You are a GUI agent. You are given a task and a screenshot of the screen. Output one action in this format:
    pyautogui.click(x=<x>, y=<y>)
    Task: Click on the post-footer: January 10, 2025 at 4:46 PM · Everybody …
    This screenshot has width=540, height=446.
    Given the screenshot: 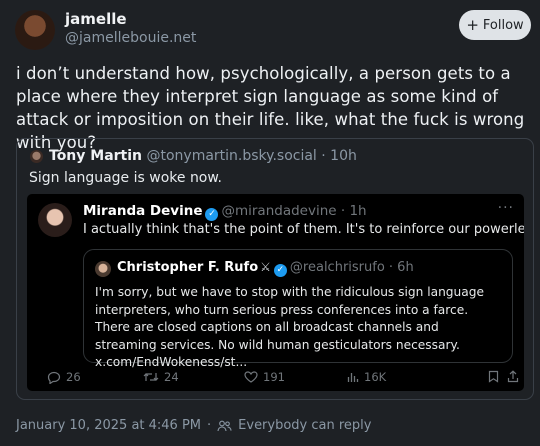 What is the action you would take?
    pyautogui.click(x=193, y=425)
    